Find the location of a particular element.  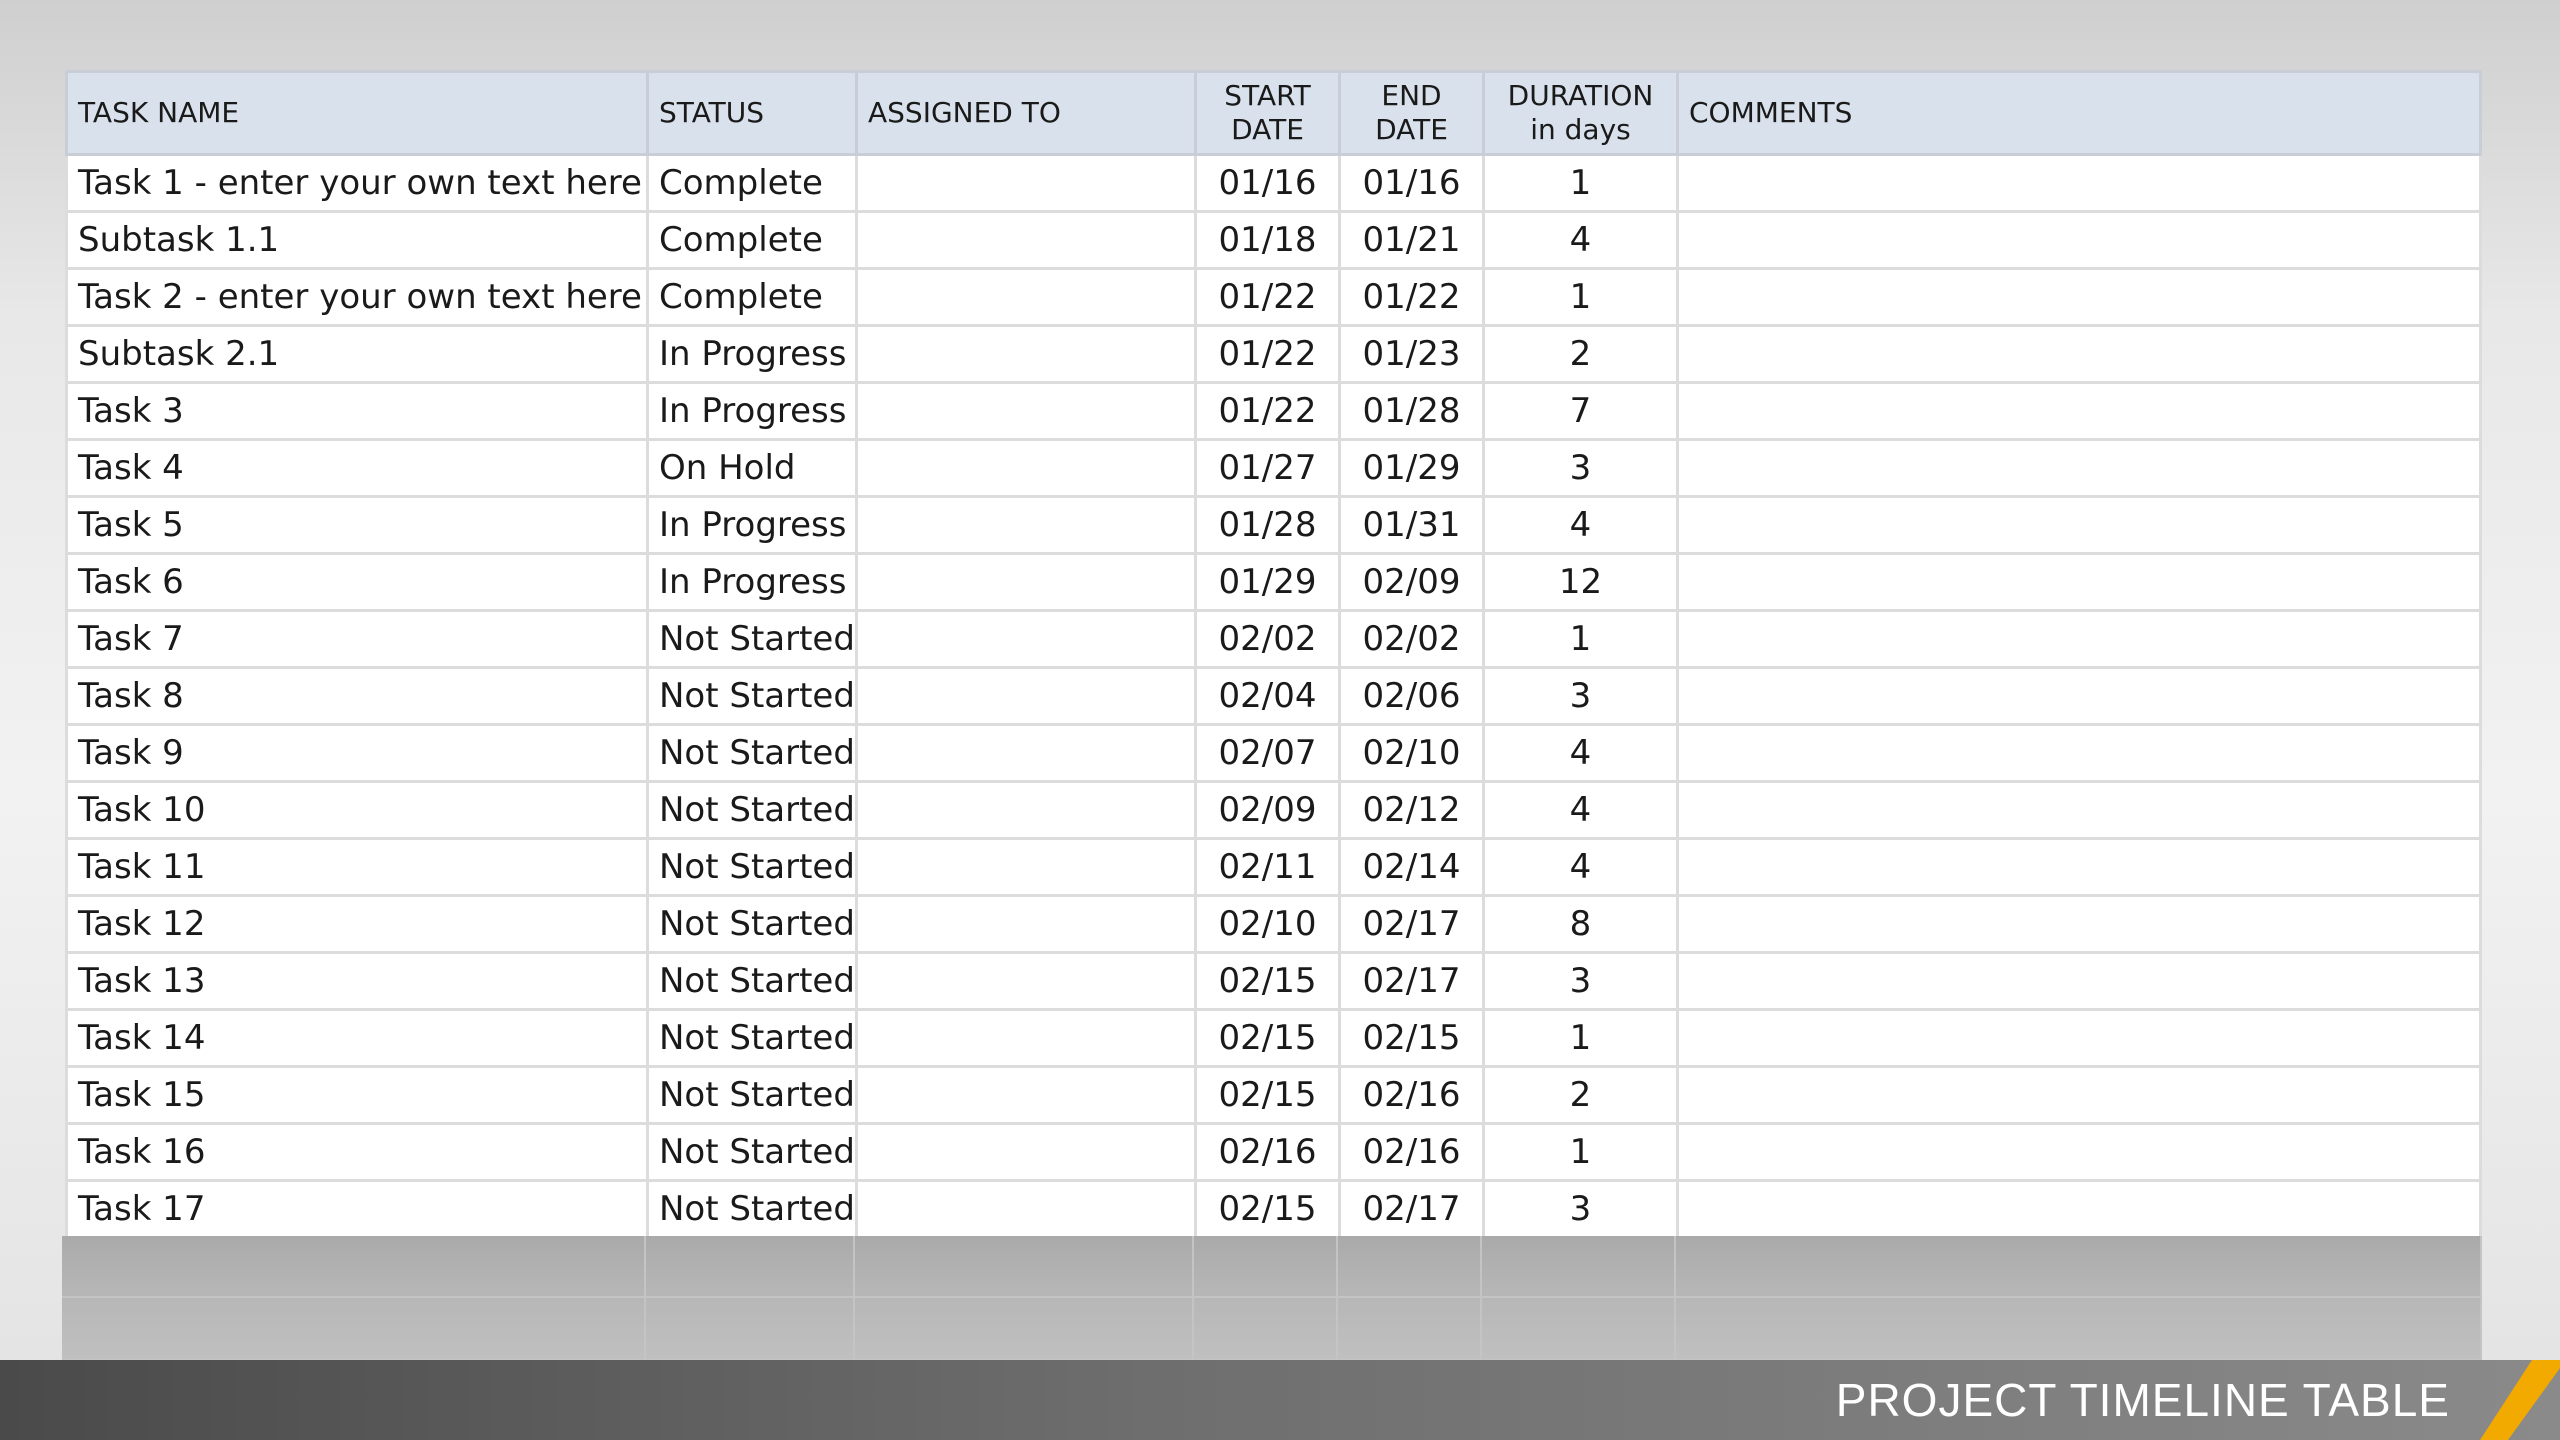

cell-task-name: Task 9 is located at coordinates (357, 753).